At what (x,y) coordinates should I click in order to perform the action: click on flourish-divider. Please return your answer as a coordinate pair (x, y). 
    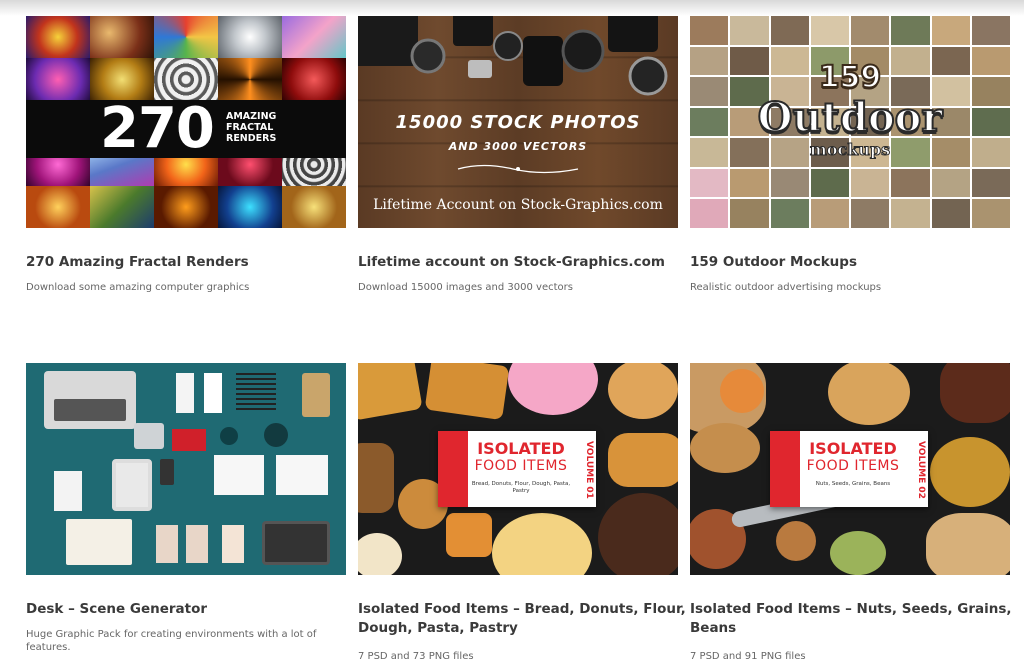
    Looking at the image, I should click on (518, 169).